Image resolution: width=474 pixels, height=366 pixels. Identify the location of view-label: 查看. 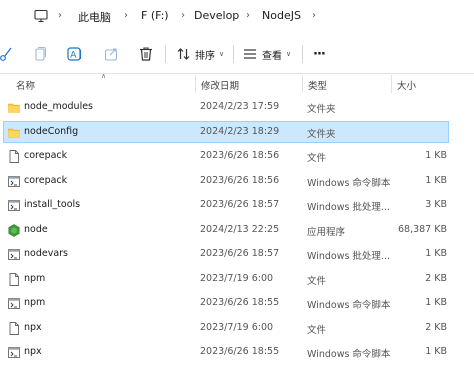
(272, 56).